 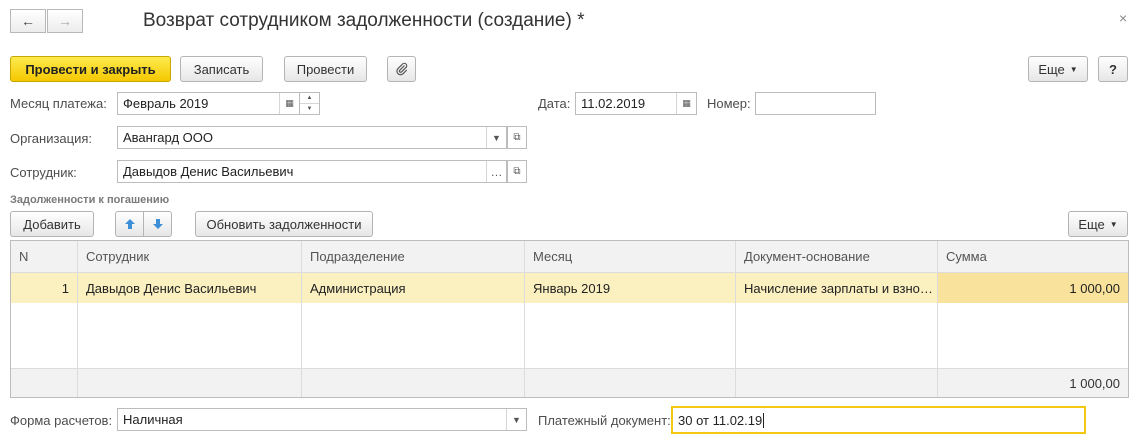 I want to click on refresh-debts-button: Обновить задолженности, so click(x=284, y=224).